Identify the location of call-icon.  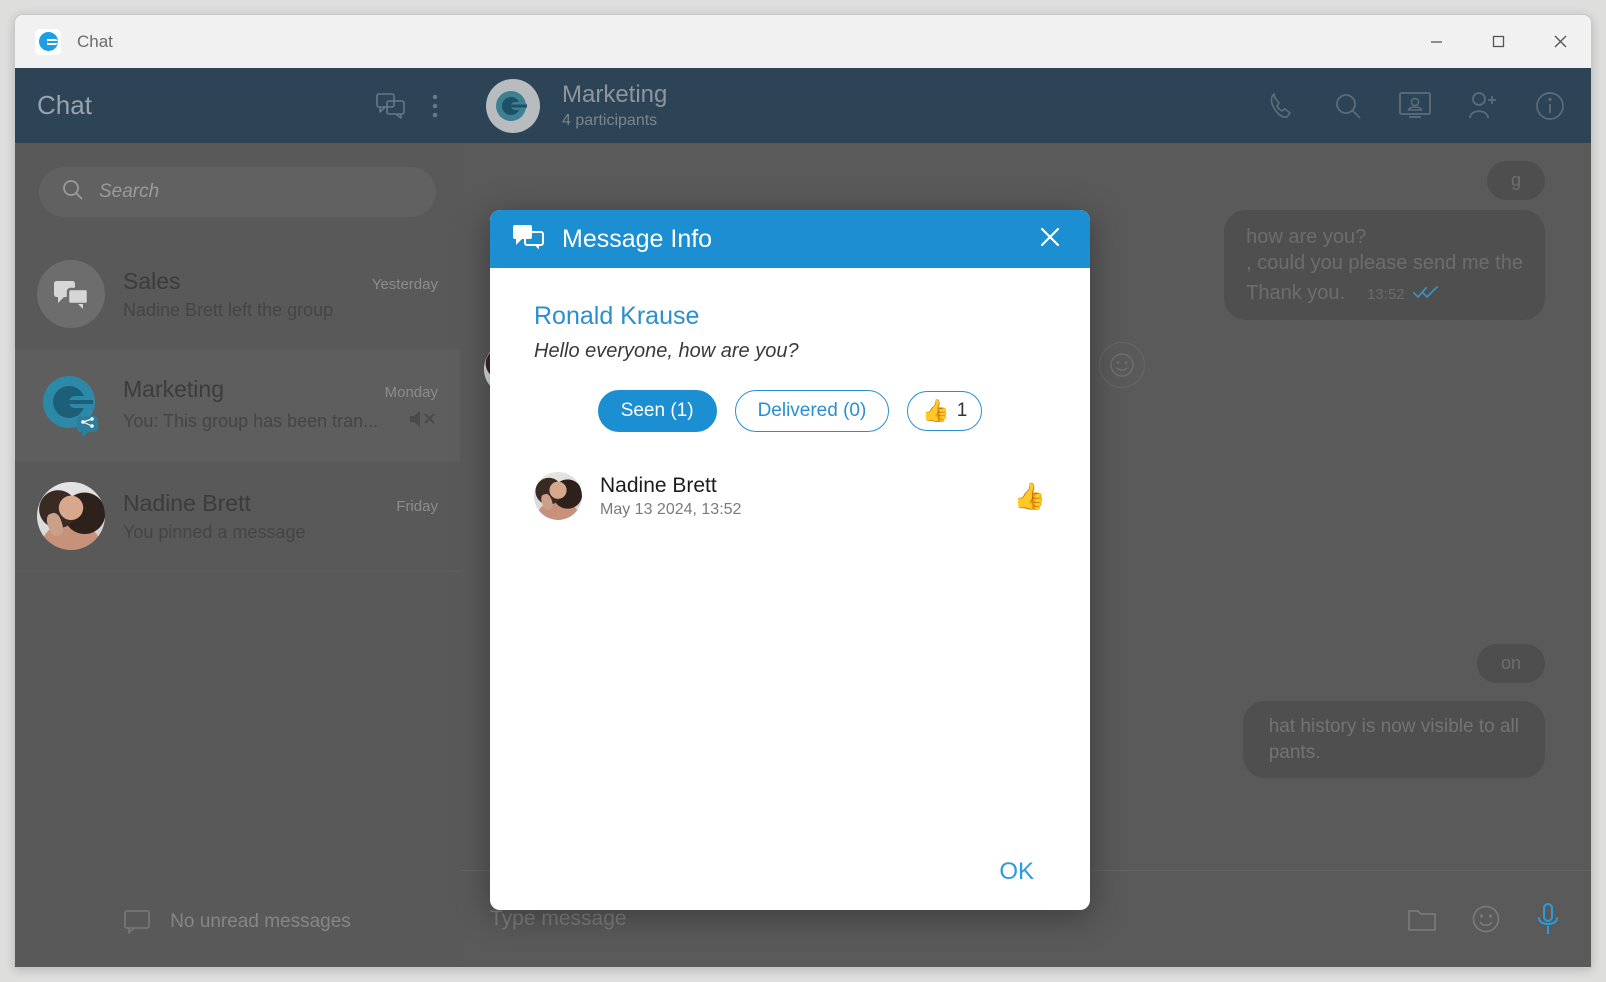
(1282, 106).